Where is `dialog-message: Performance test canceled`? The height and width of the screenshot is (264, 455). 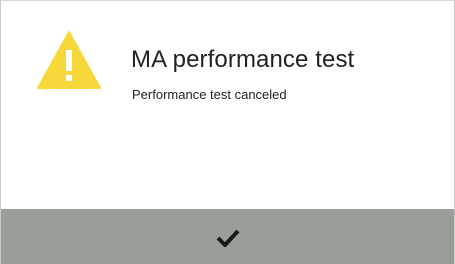
dialog-message: Performance test canceled is located at coordinates (209, 94).